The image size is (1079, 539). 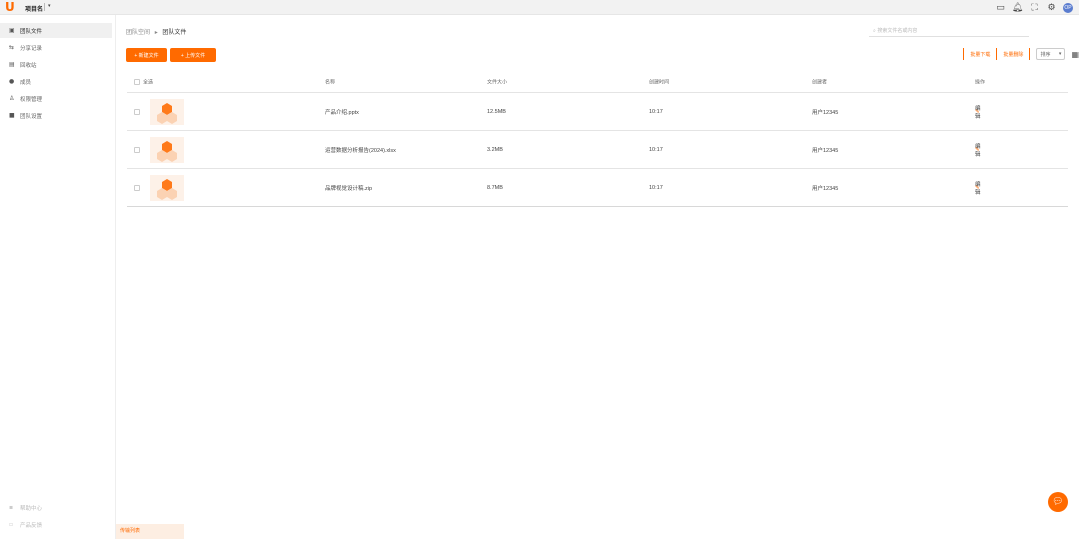 What do you see at coordinates (12, 98) in the screenshot?
I see `group-icon: ♙` at bounding box center [12, 98].